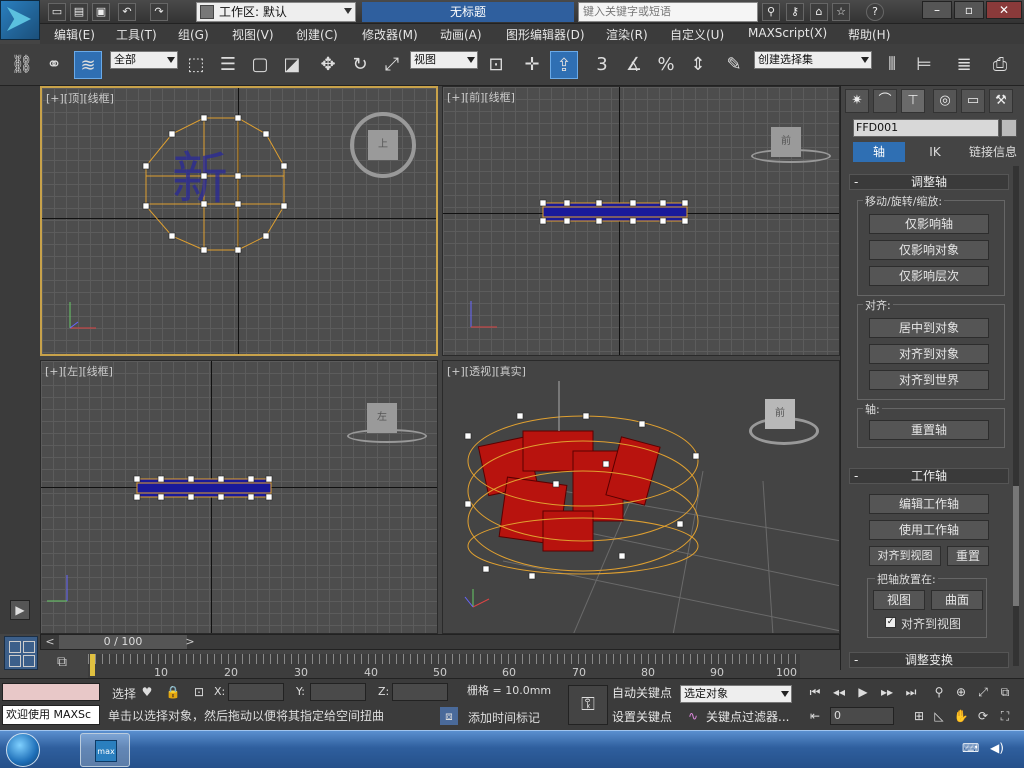 The width and height of the screenshot is (1024, 768). I want to click on place-pivot-surface-button: 曲面, so click(957, 600).